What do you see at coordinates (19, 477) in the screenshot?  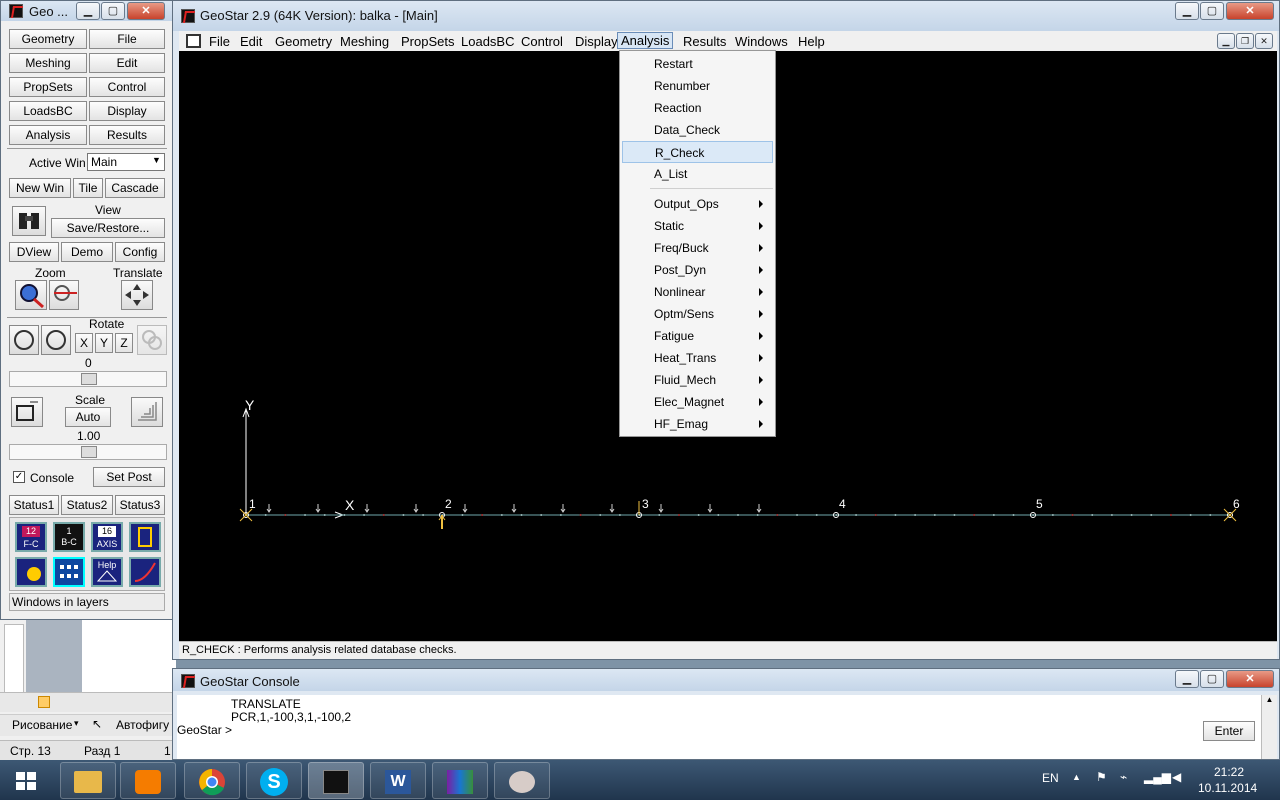 I see `console-checkbox: ✓` at bounding box center [19, 477].